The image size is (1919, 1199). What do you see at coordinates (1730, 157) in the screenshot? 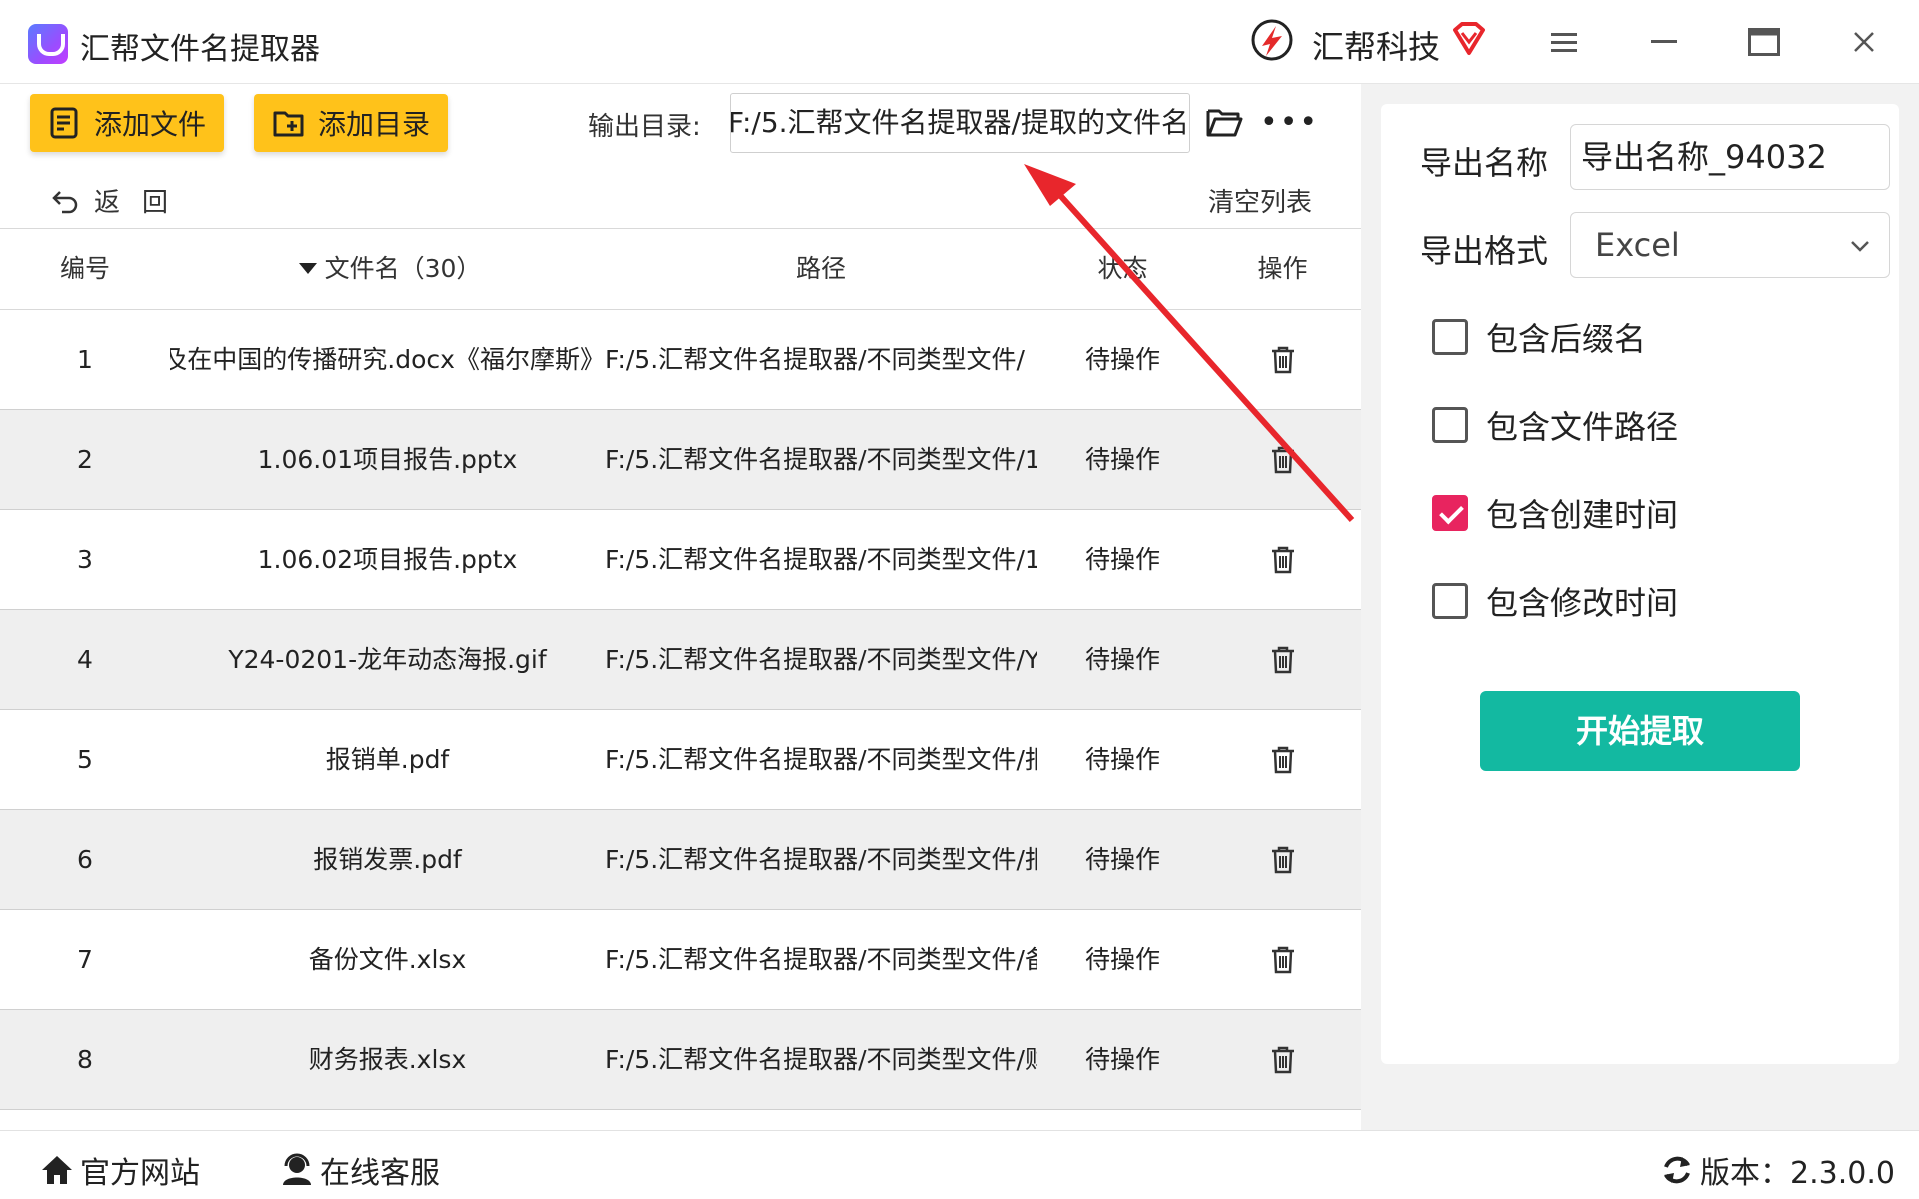
I see `export-name-input: 导出名称_94032` at bounding box center [1730, 157].